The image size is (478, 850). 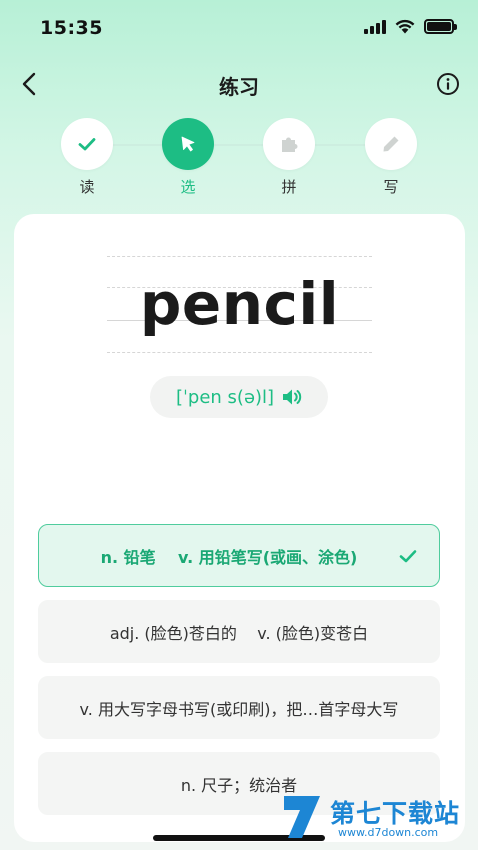 I want to click on steps-connector, so click(x=239, y=145).